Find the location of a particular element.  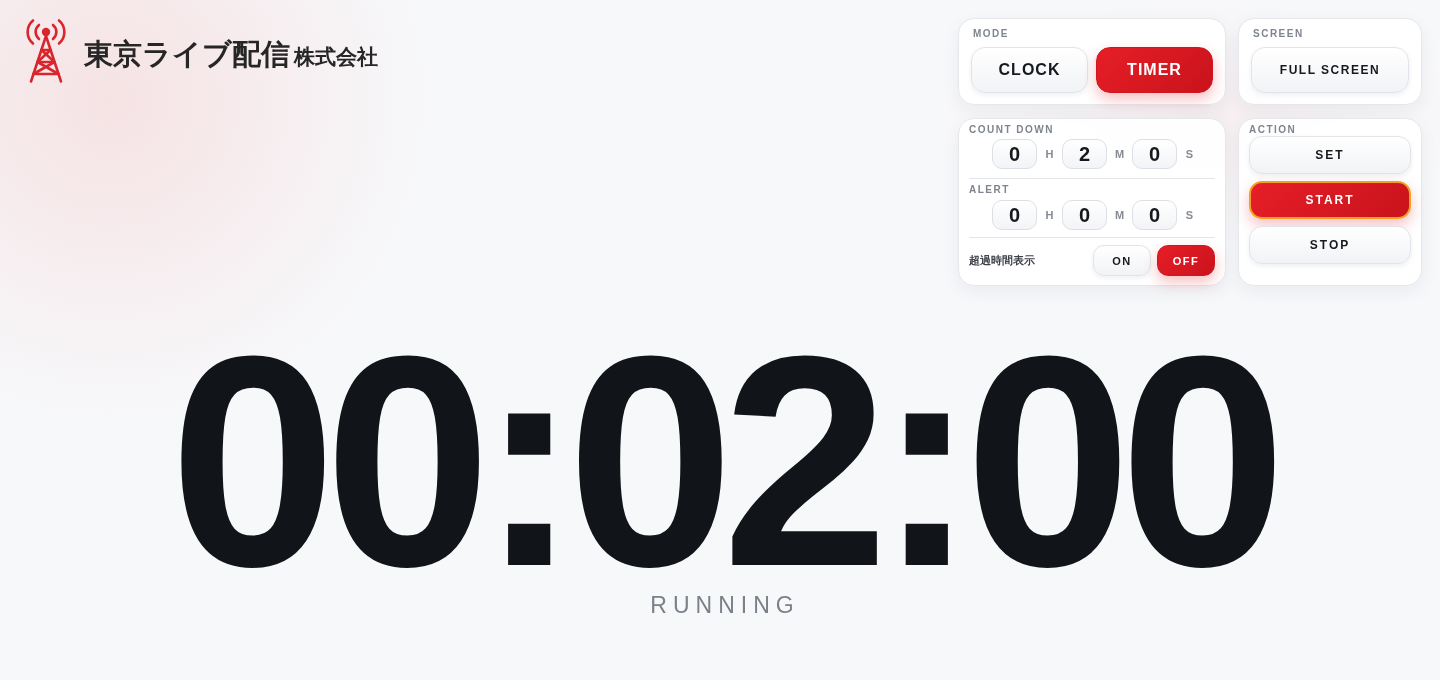

panel-label: COUNT DOWN is located at coordinates (1012, 130).